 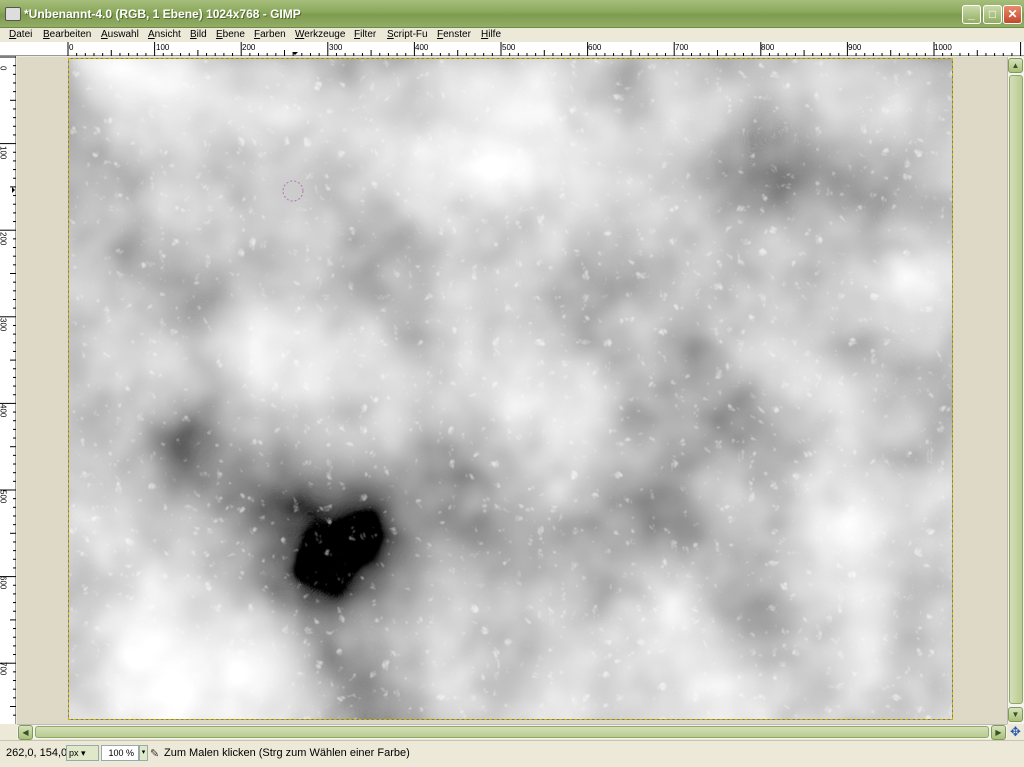 I want to click on menu-fenster: Fenster, so click(x=454, y=34).